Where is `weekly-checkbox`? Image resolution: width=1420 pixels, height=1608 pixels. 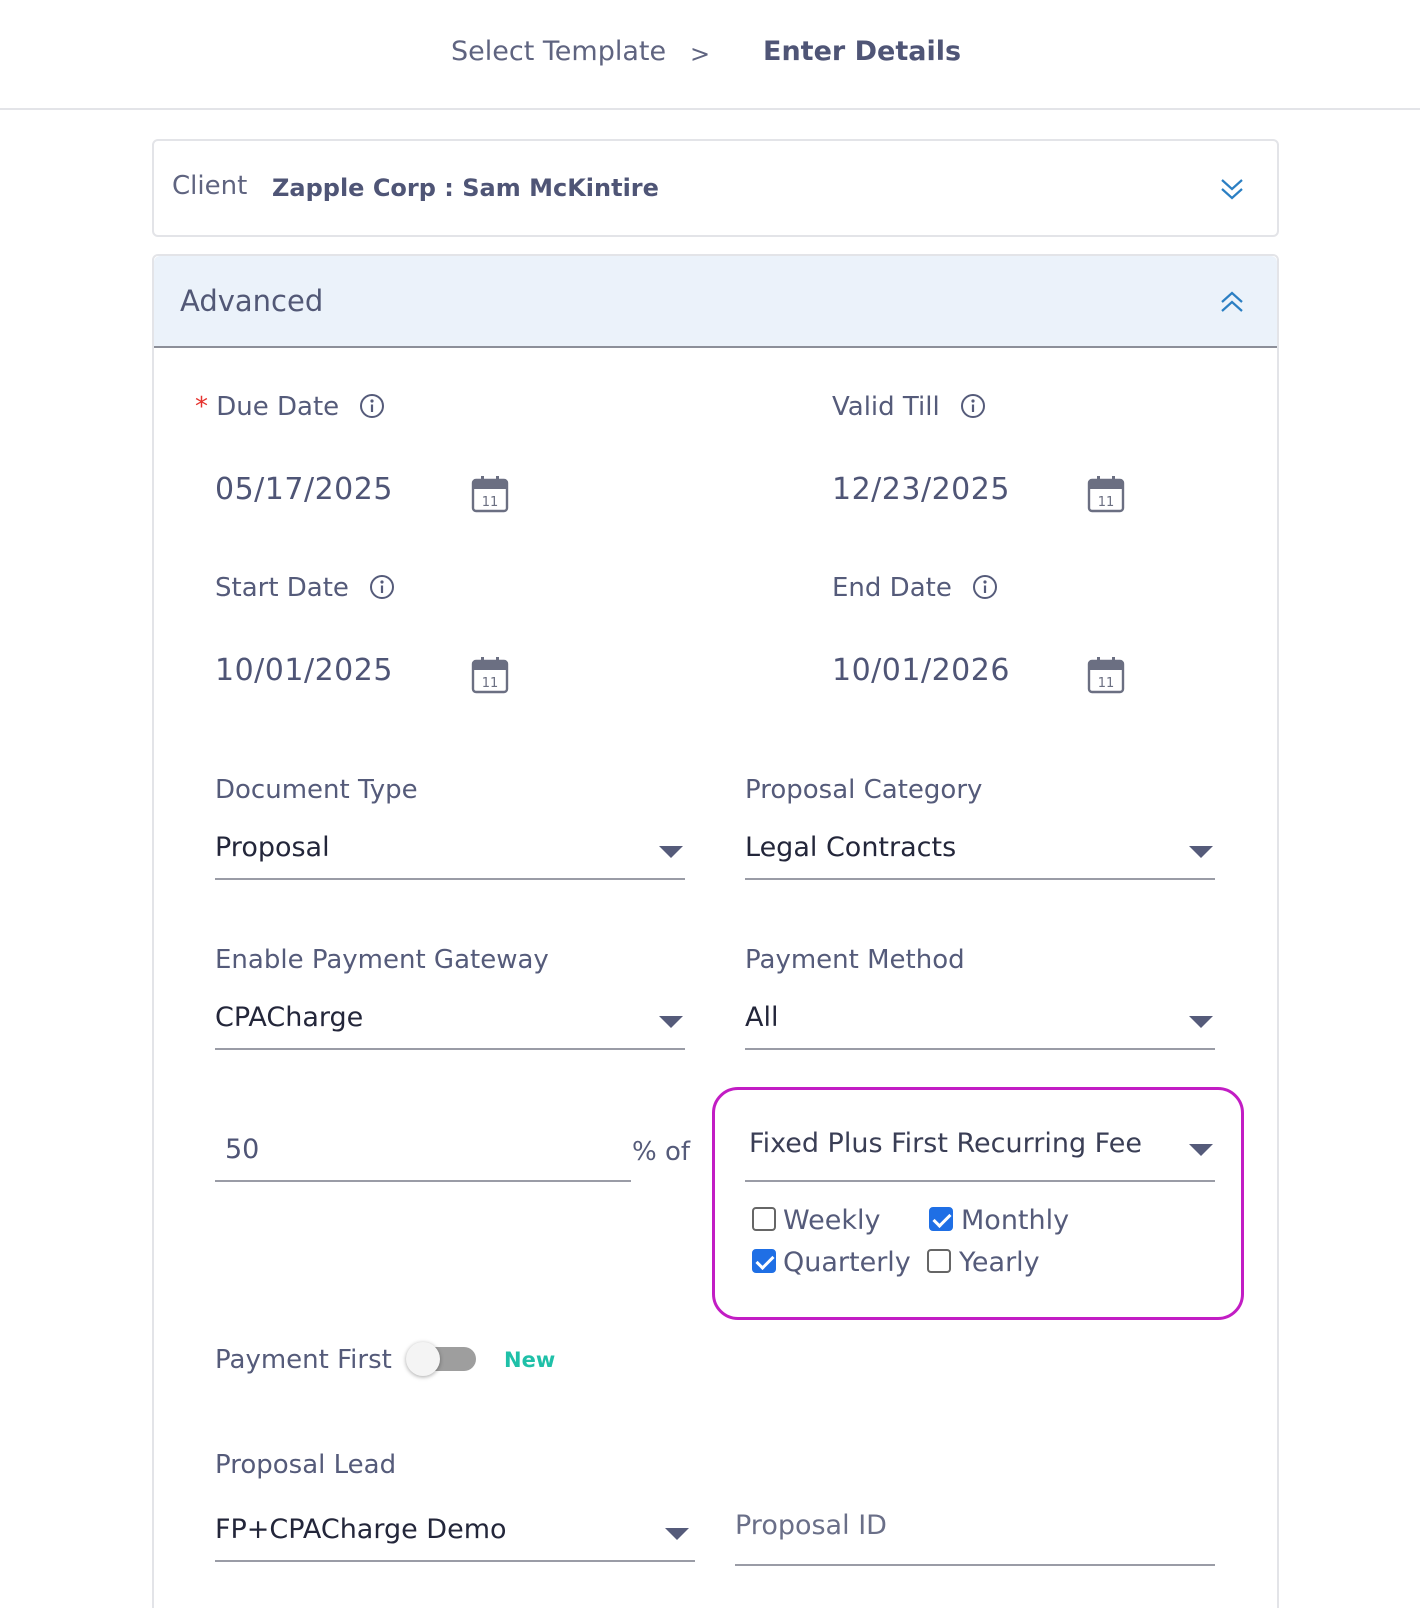 weekly-checkbox is located at coordinates (764, 1219).